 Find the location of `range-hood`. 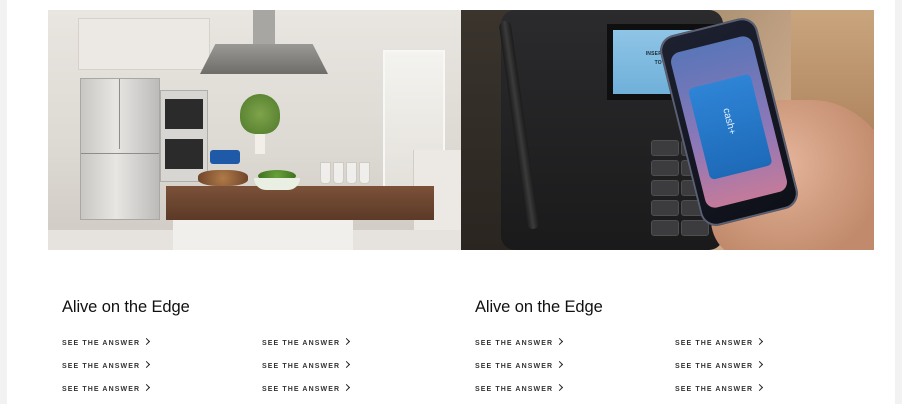

range-hood is located at coordinates (264, 59).